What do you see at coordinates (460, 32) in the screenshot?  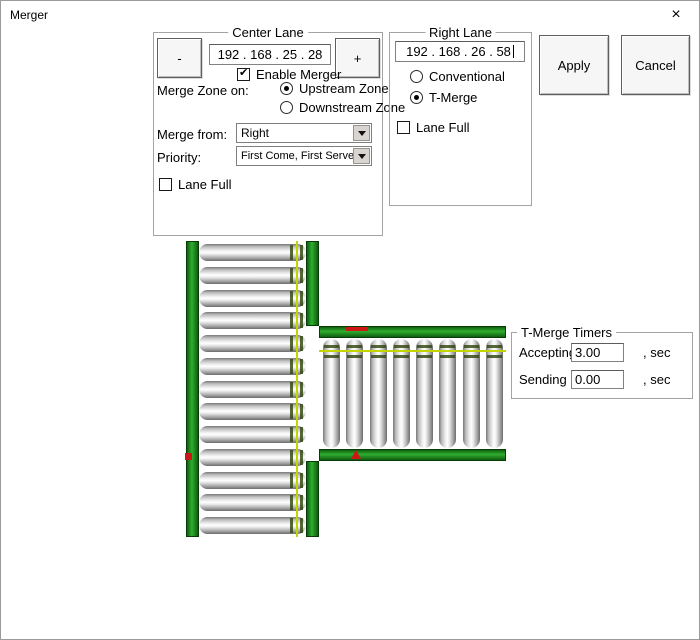 I see `right-lane-group-title: Right Lane` at bounding box center [460, 32].